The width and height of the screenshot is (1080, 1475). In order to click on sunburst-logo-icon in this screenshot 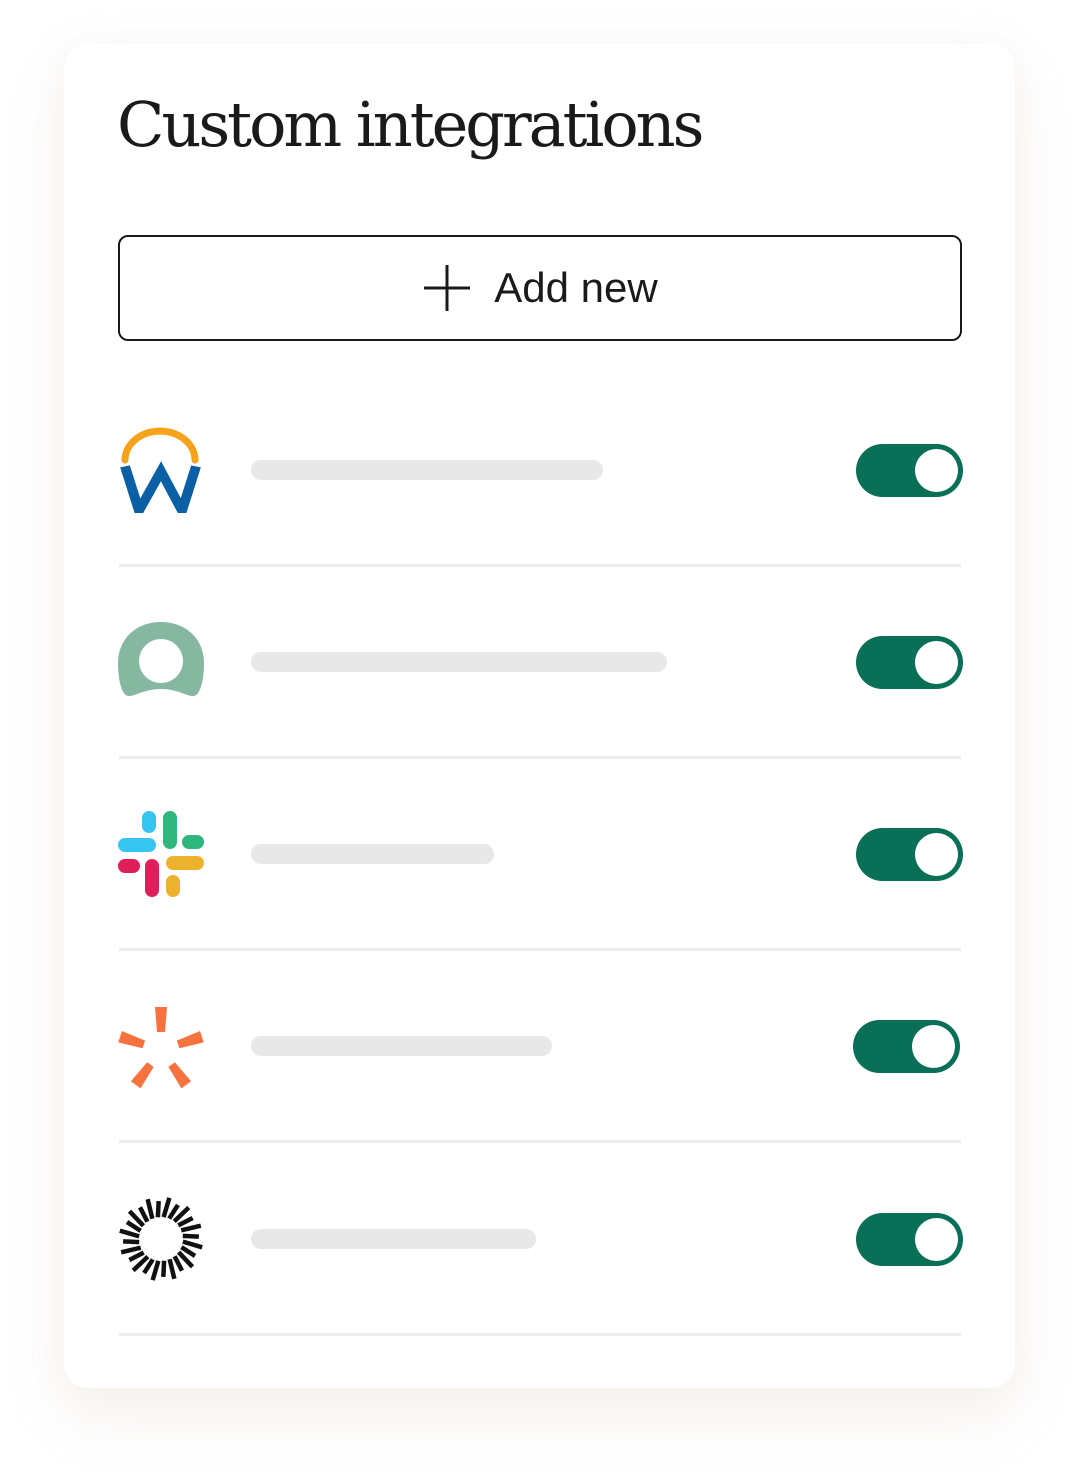, I will do `click(161, 1239)`.